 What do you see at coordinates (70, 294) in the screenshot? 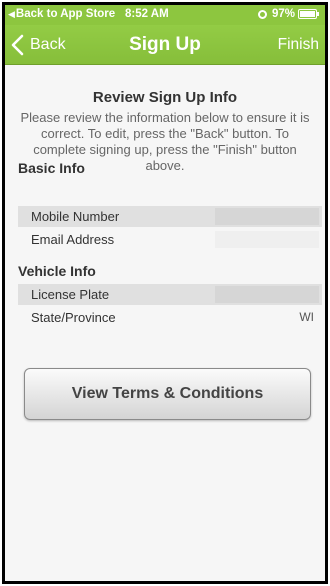
I see `license-plate-label: License Plate` at bounding box center [70, 294].